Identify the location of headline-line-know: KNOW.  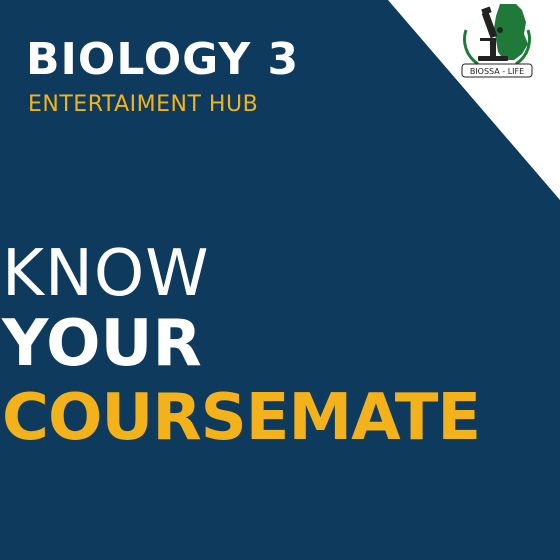
(106, 274).